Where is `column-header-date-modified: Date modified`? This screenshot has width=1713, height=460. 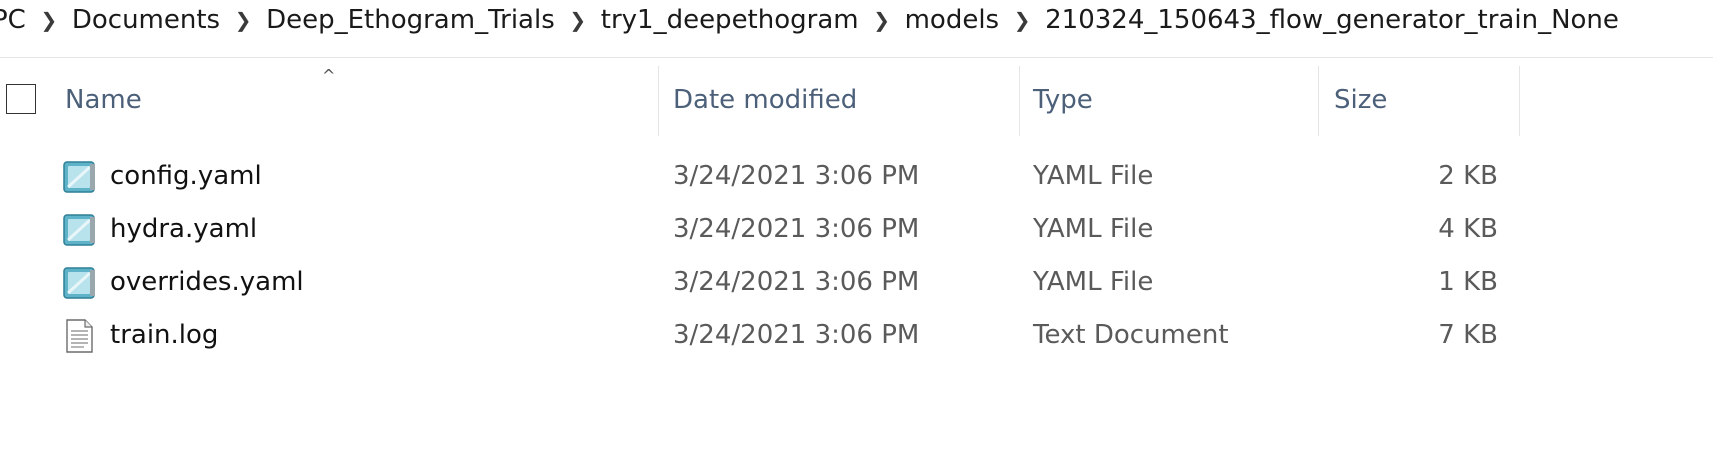
column-header-date-modified: Date modified is located at coordinates (765, 100).